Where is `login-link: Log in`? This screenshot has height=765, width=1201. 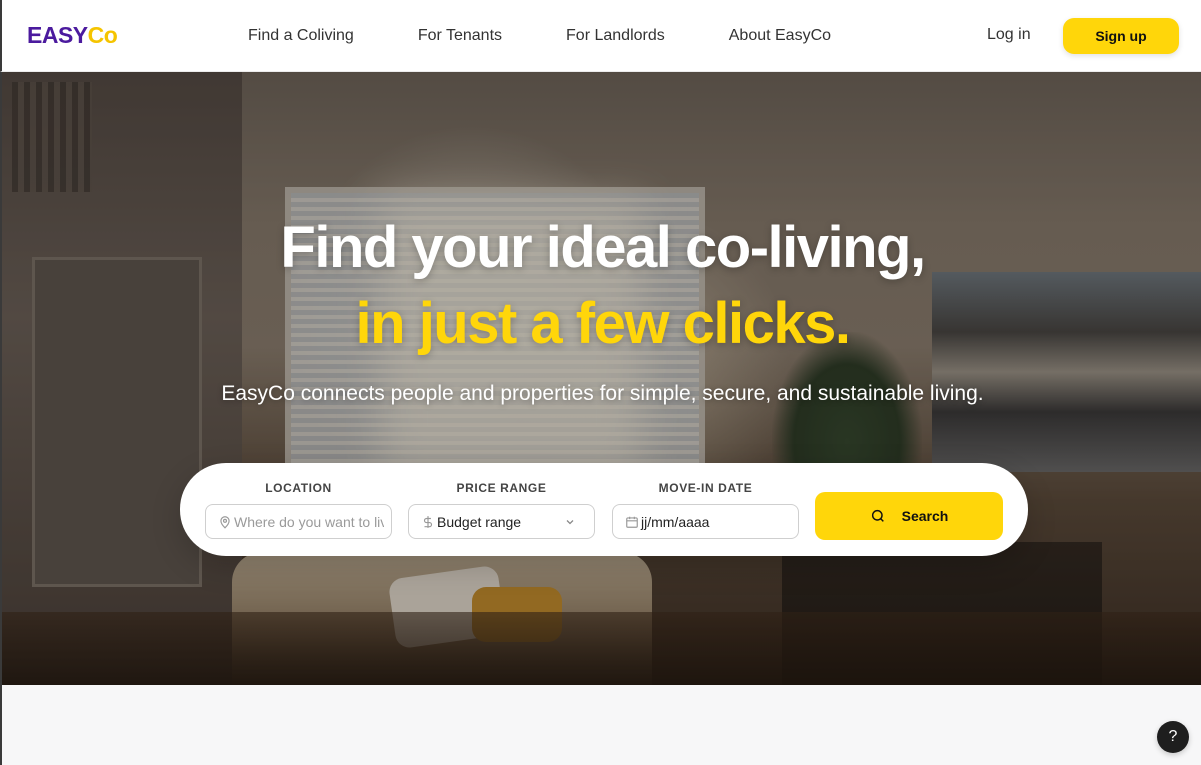 login-link: Log in is located at coordinates (1009, 35).